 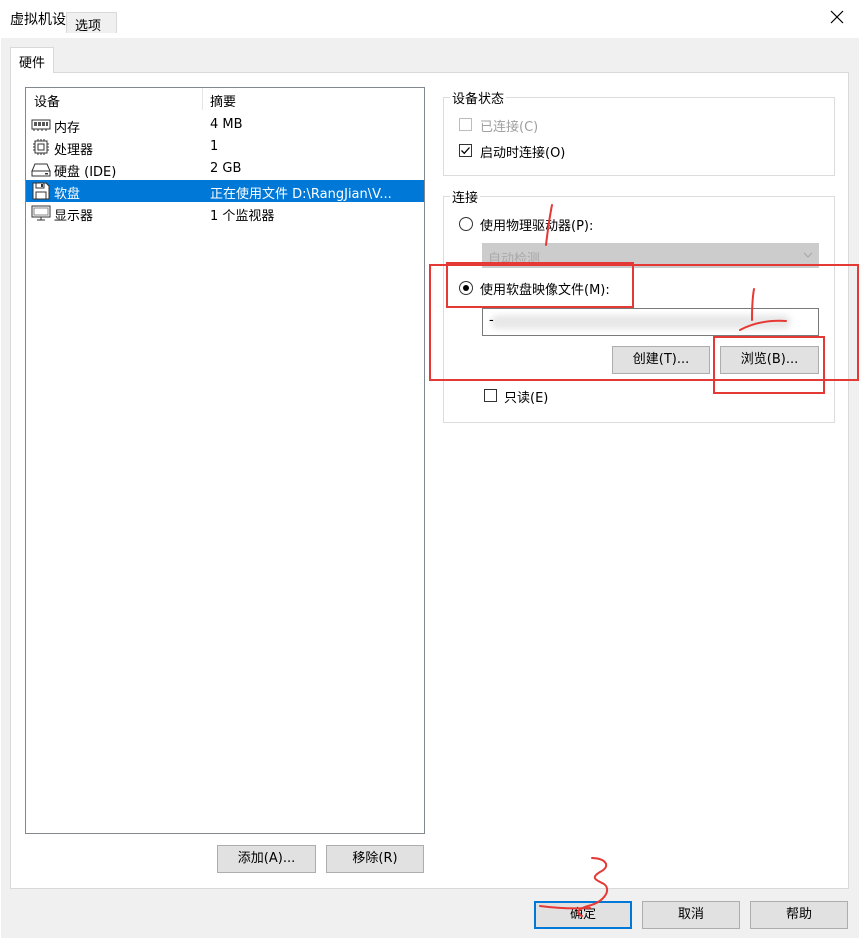 What do you see at coordinates (526, 398) in the screenshot?
I see `read-only-label: 只读(E)` at bounding box center [526, 398].